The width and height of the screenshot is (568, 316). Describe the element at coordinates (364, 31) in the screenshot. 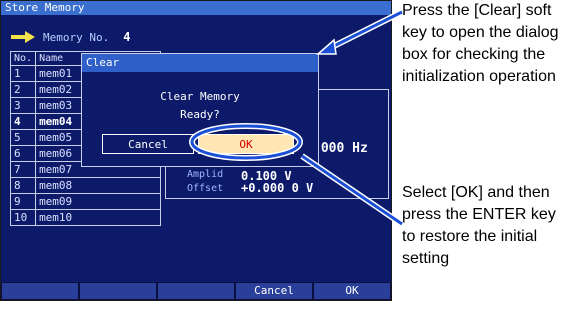

I see `callout-arrow-1-core` at that location.